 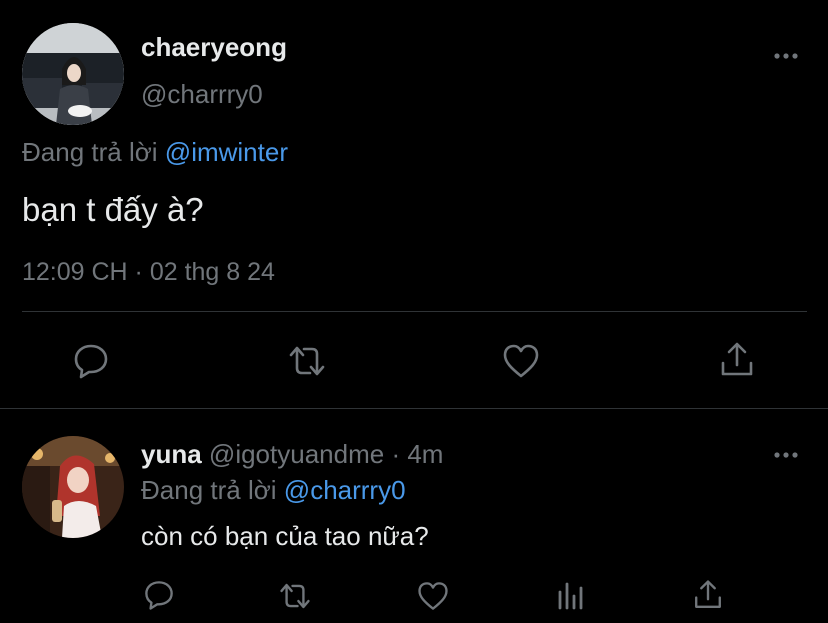 I want to click on handle: @igotyuandme, so click(x=296, y=454).